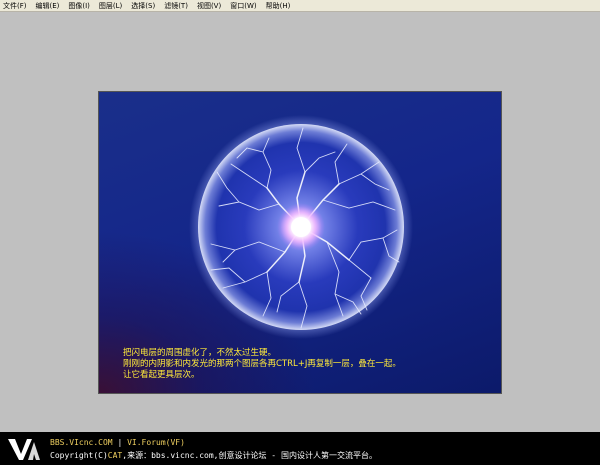 The height and width of the screenshot is (465, 600). I want to click on caption-line-2: 刚刚的内阴影和内发光的那两个图层各再CTRL+J再复制一层，叠在一起。, so click(262, 364).